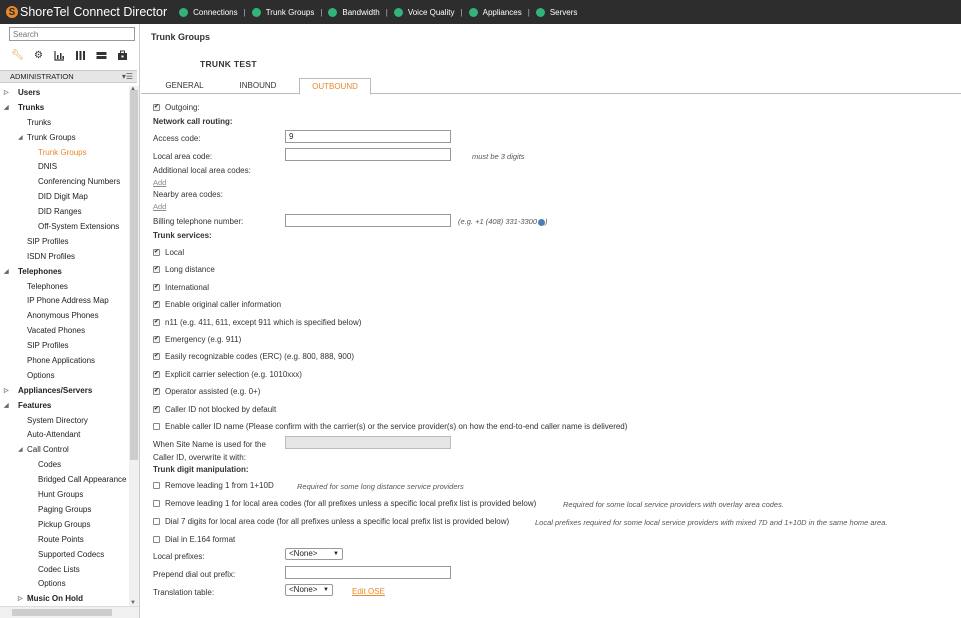  Describe the element at coordinates (64, 93) in the screenshot. I see `sidebar-item-users: ▷ Users` at that location.